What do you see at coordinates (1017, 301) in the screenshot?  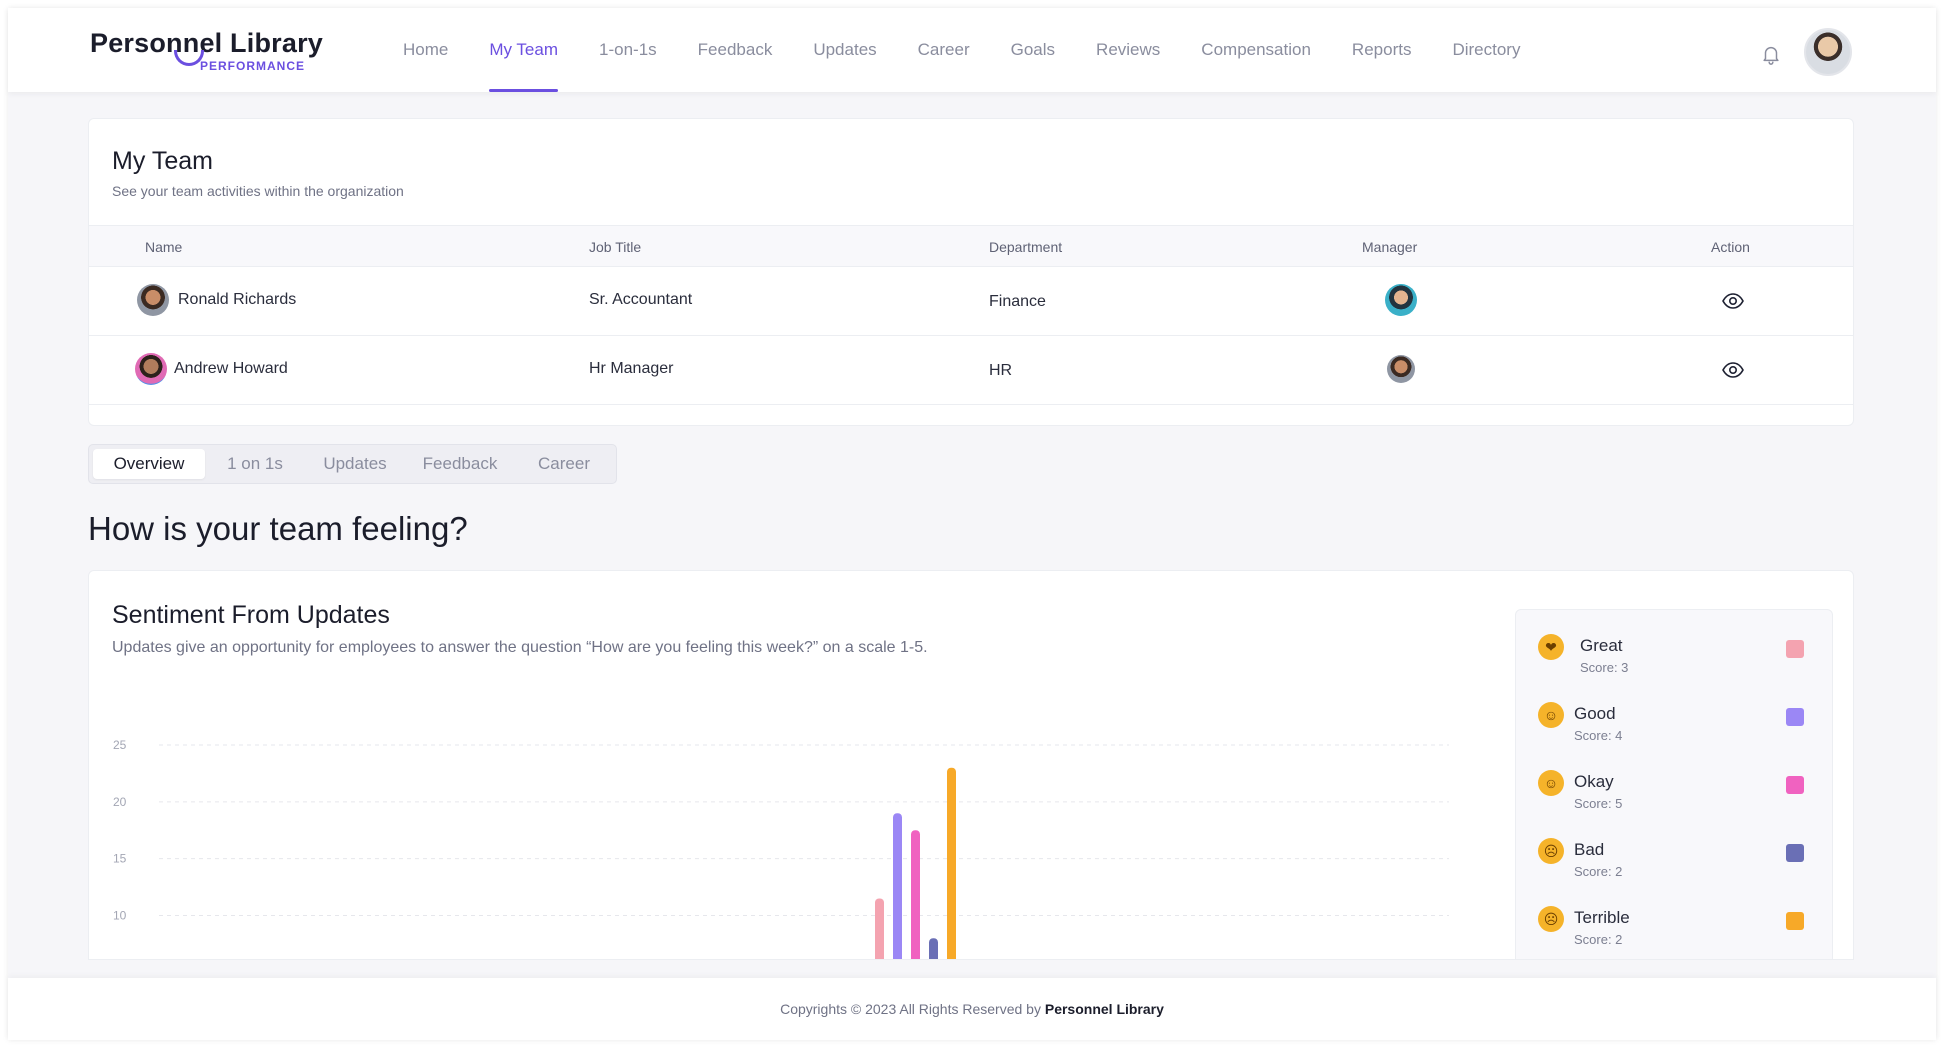 I see `department: Finance` at bounding box center [1017, 301].